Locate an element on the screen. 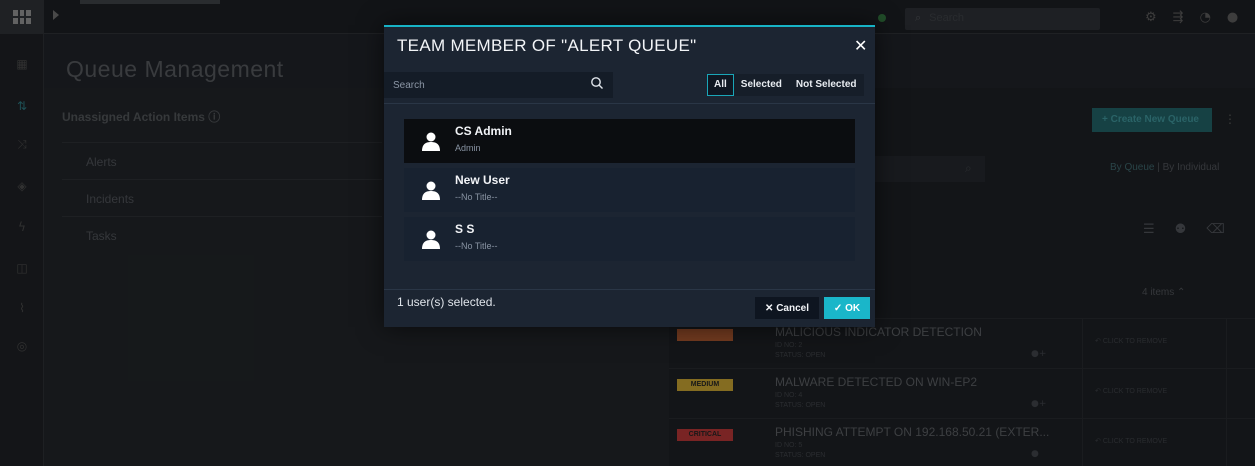  user-name: CS Admin is located at coordinates (483, 131).